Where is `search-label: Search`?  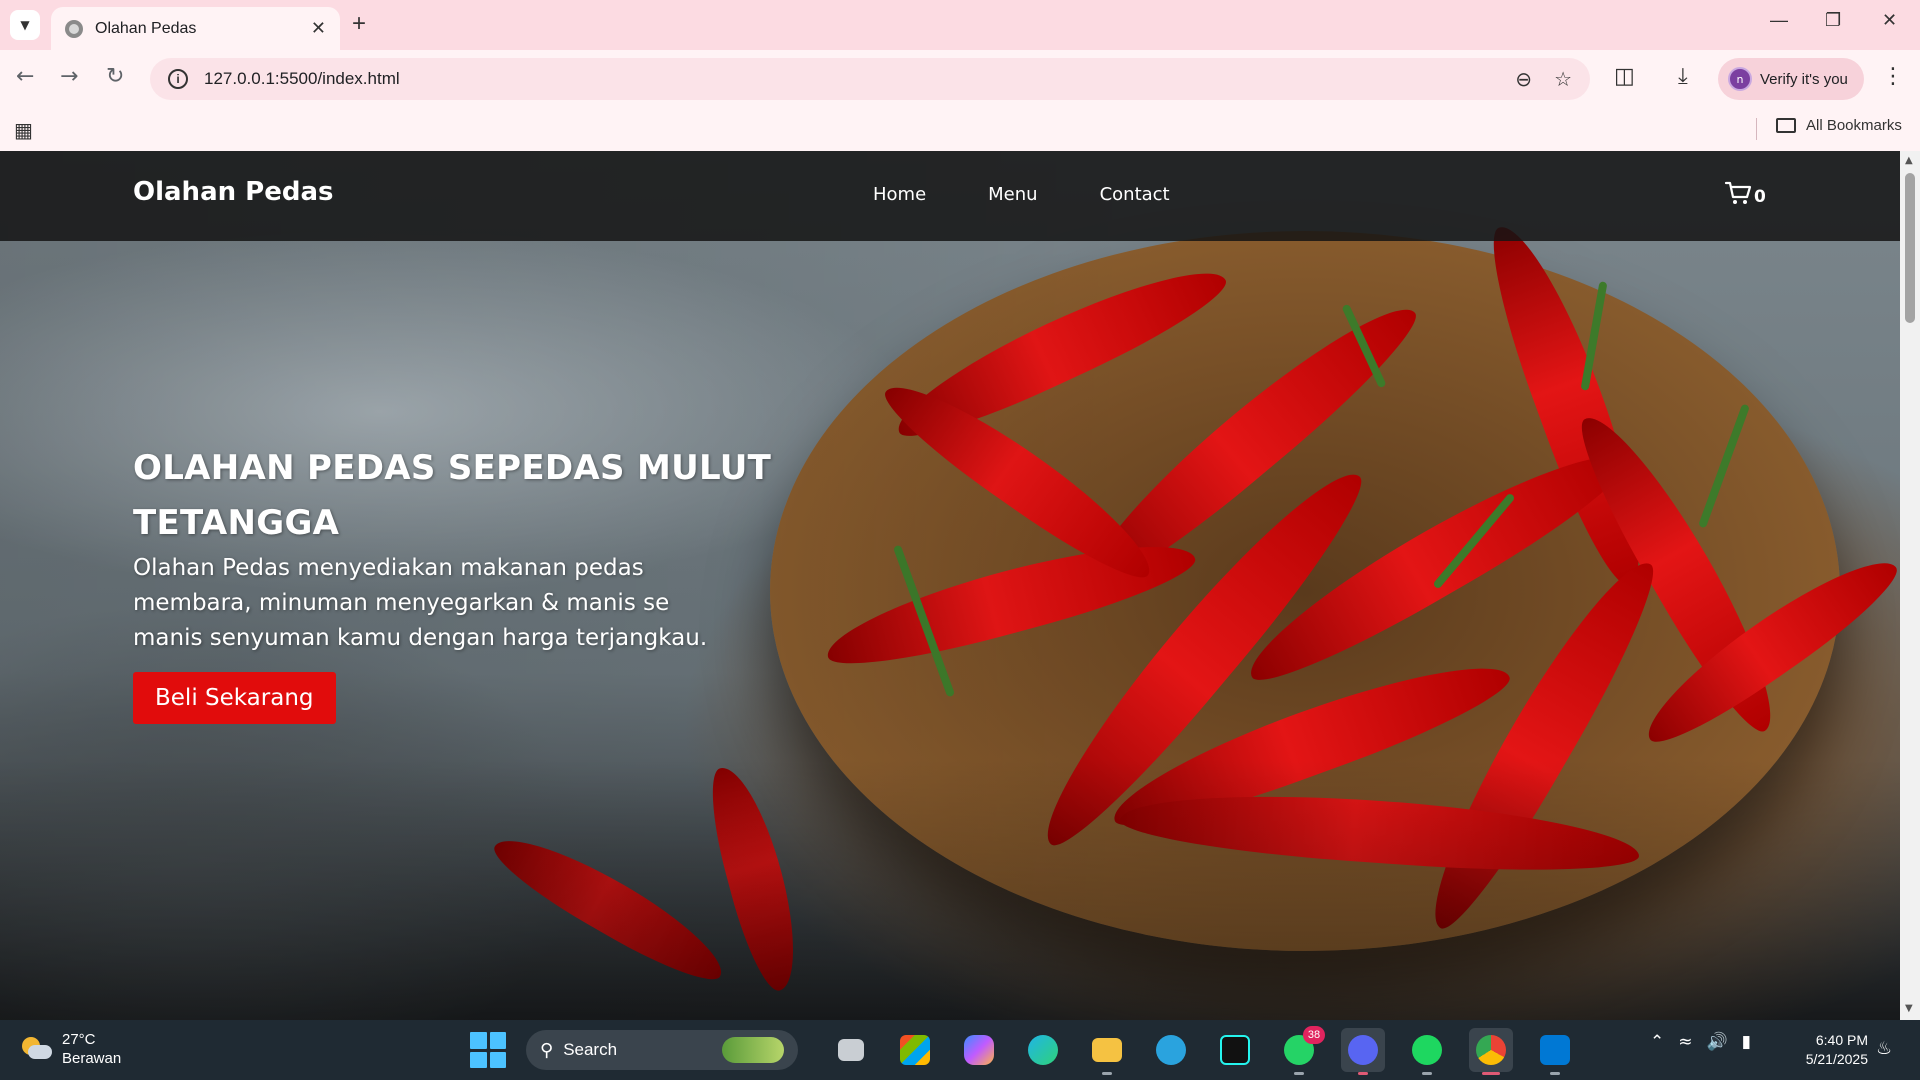
search-label: Search is located at coordinates (590, 1049).